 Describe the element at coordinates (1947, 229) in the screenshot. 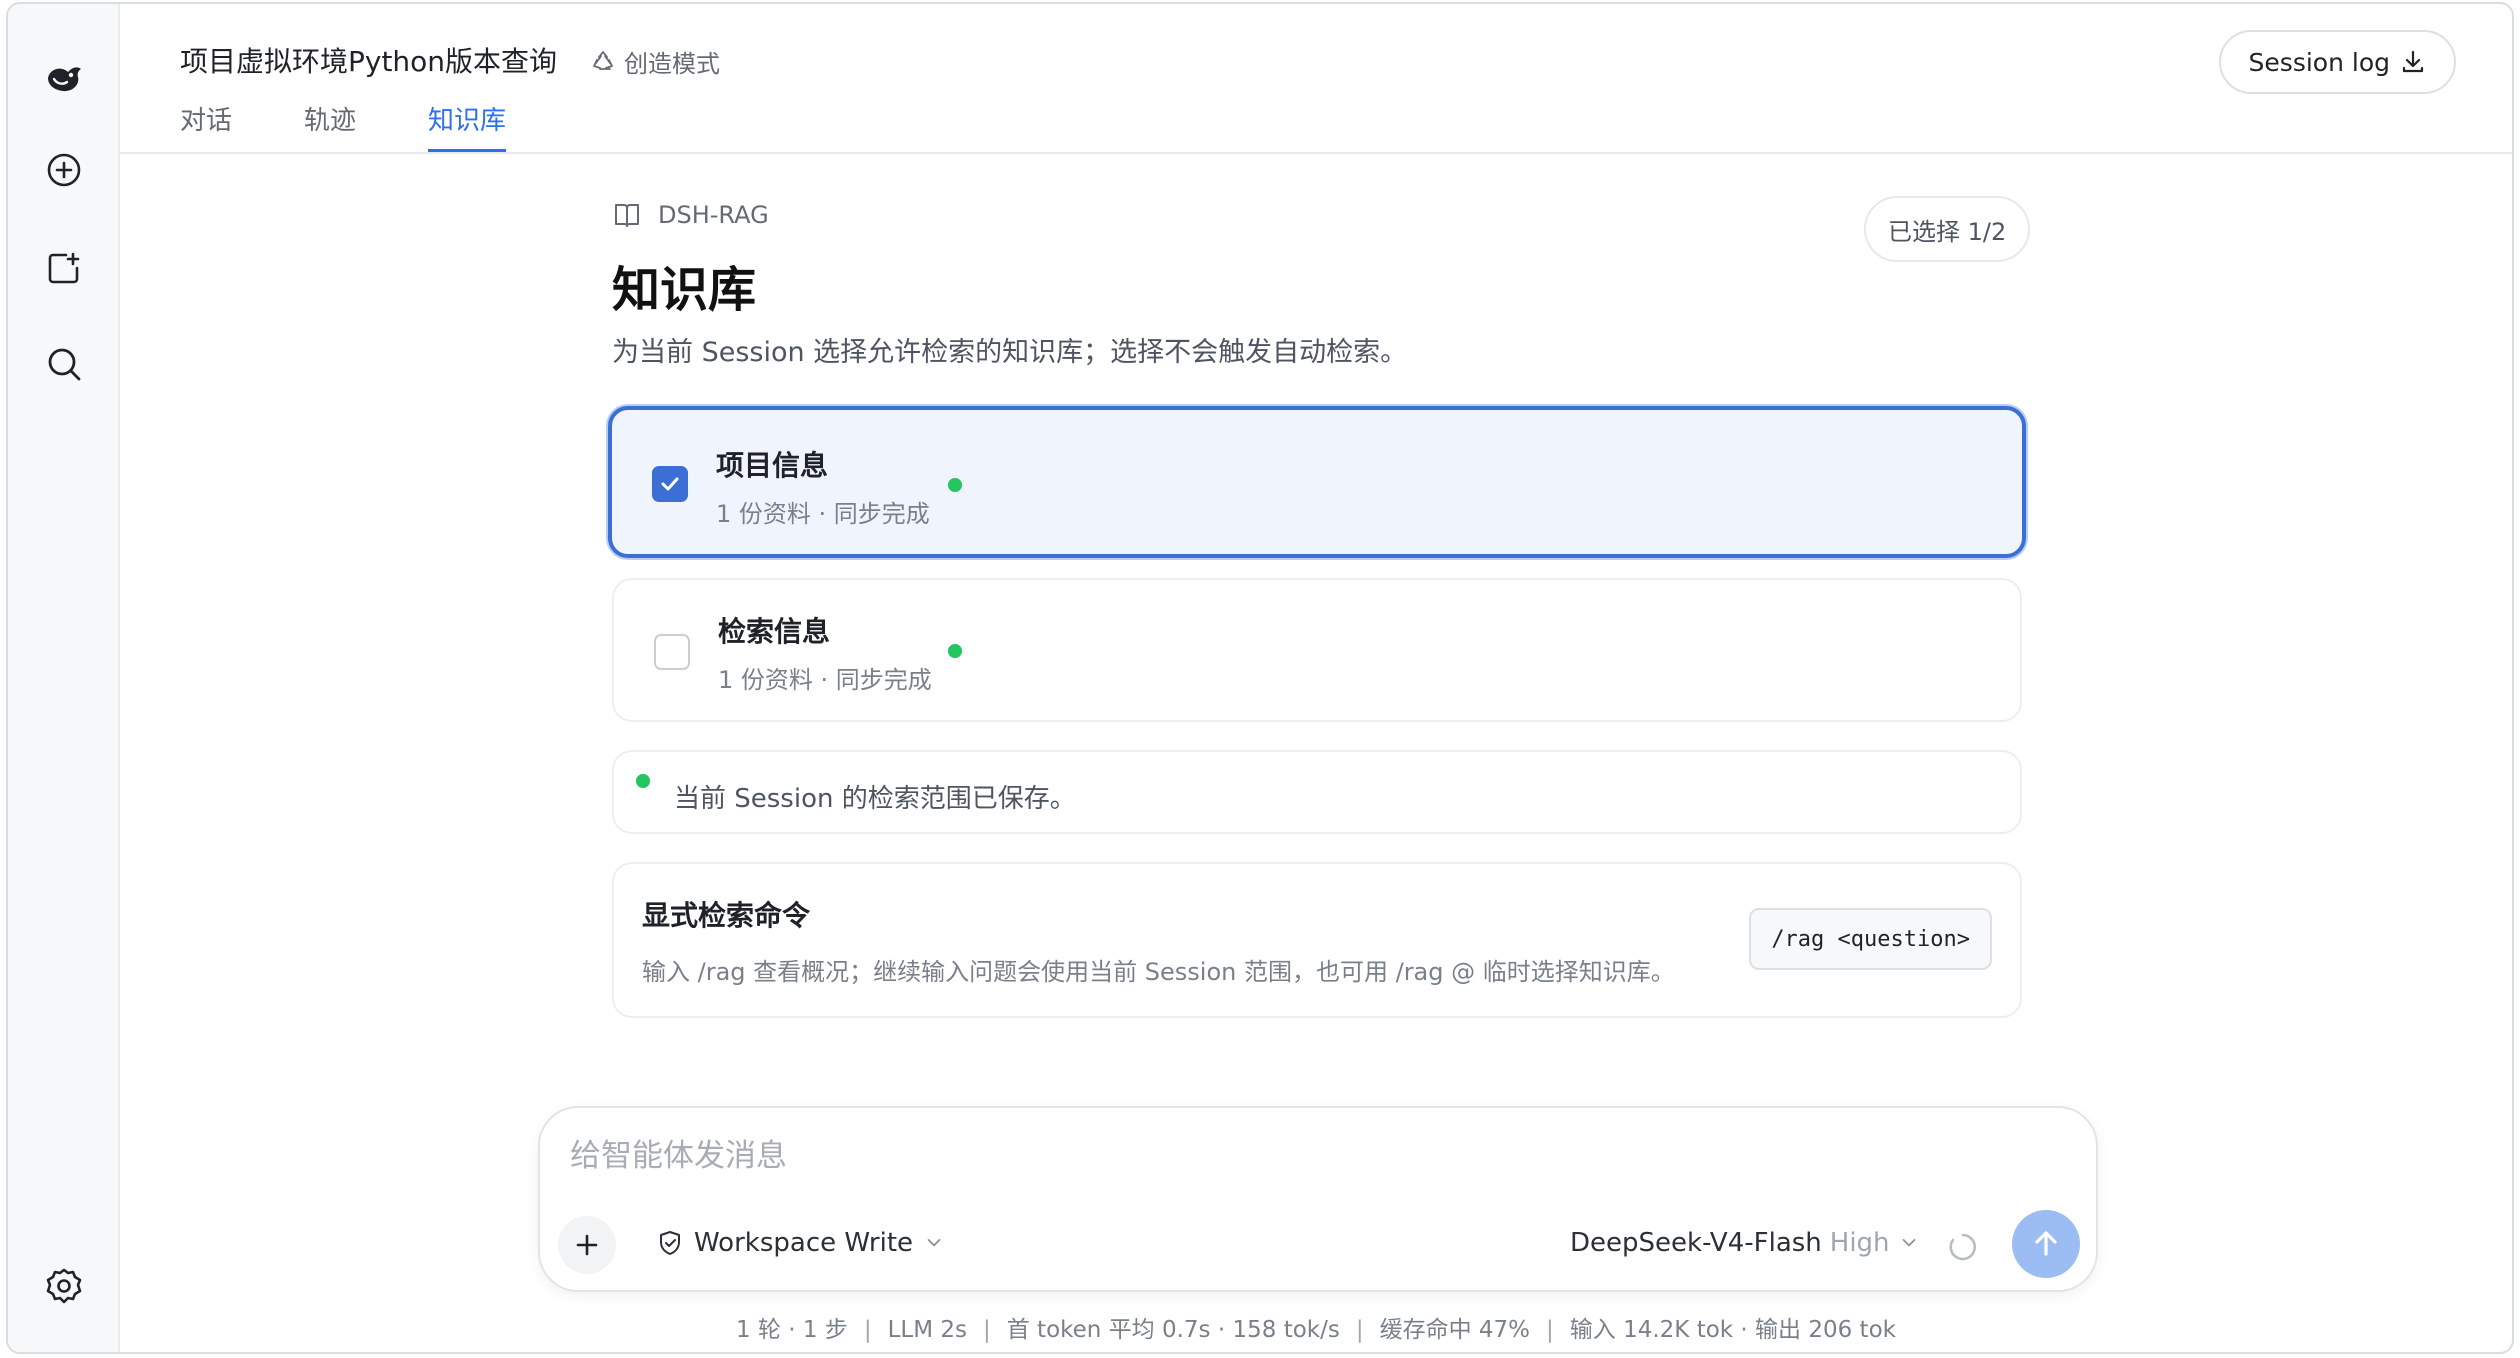

I see `selected-count-badge: 已选择 1/2` at that location.